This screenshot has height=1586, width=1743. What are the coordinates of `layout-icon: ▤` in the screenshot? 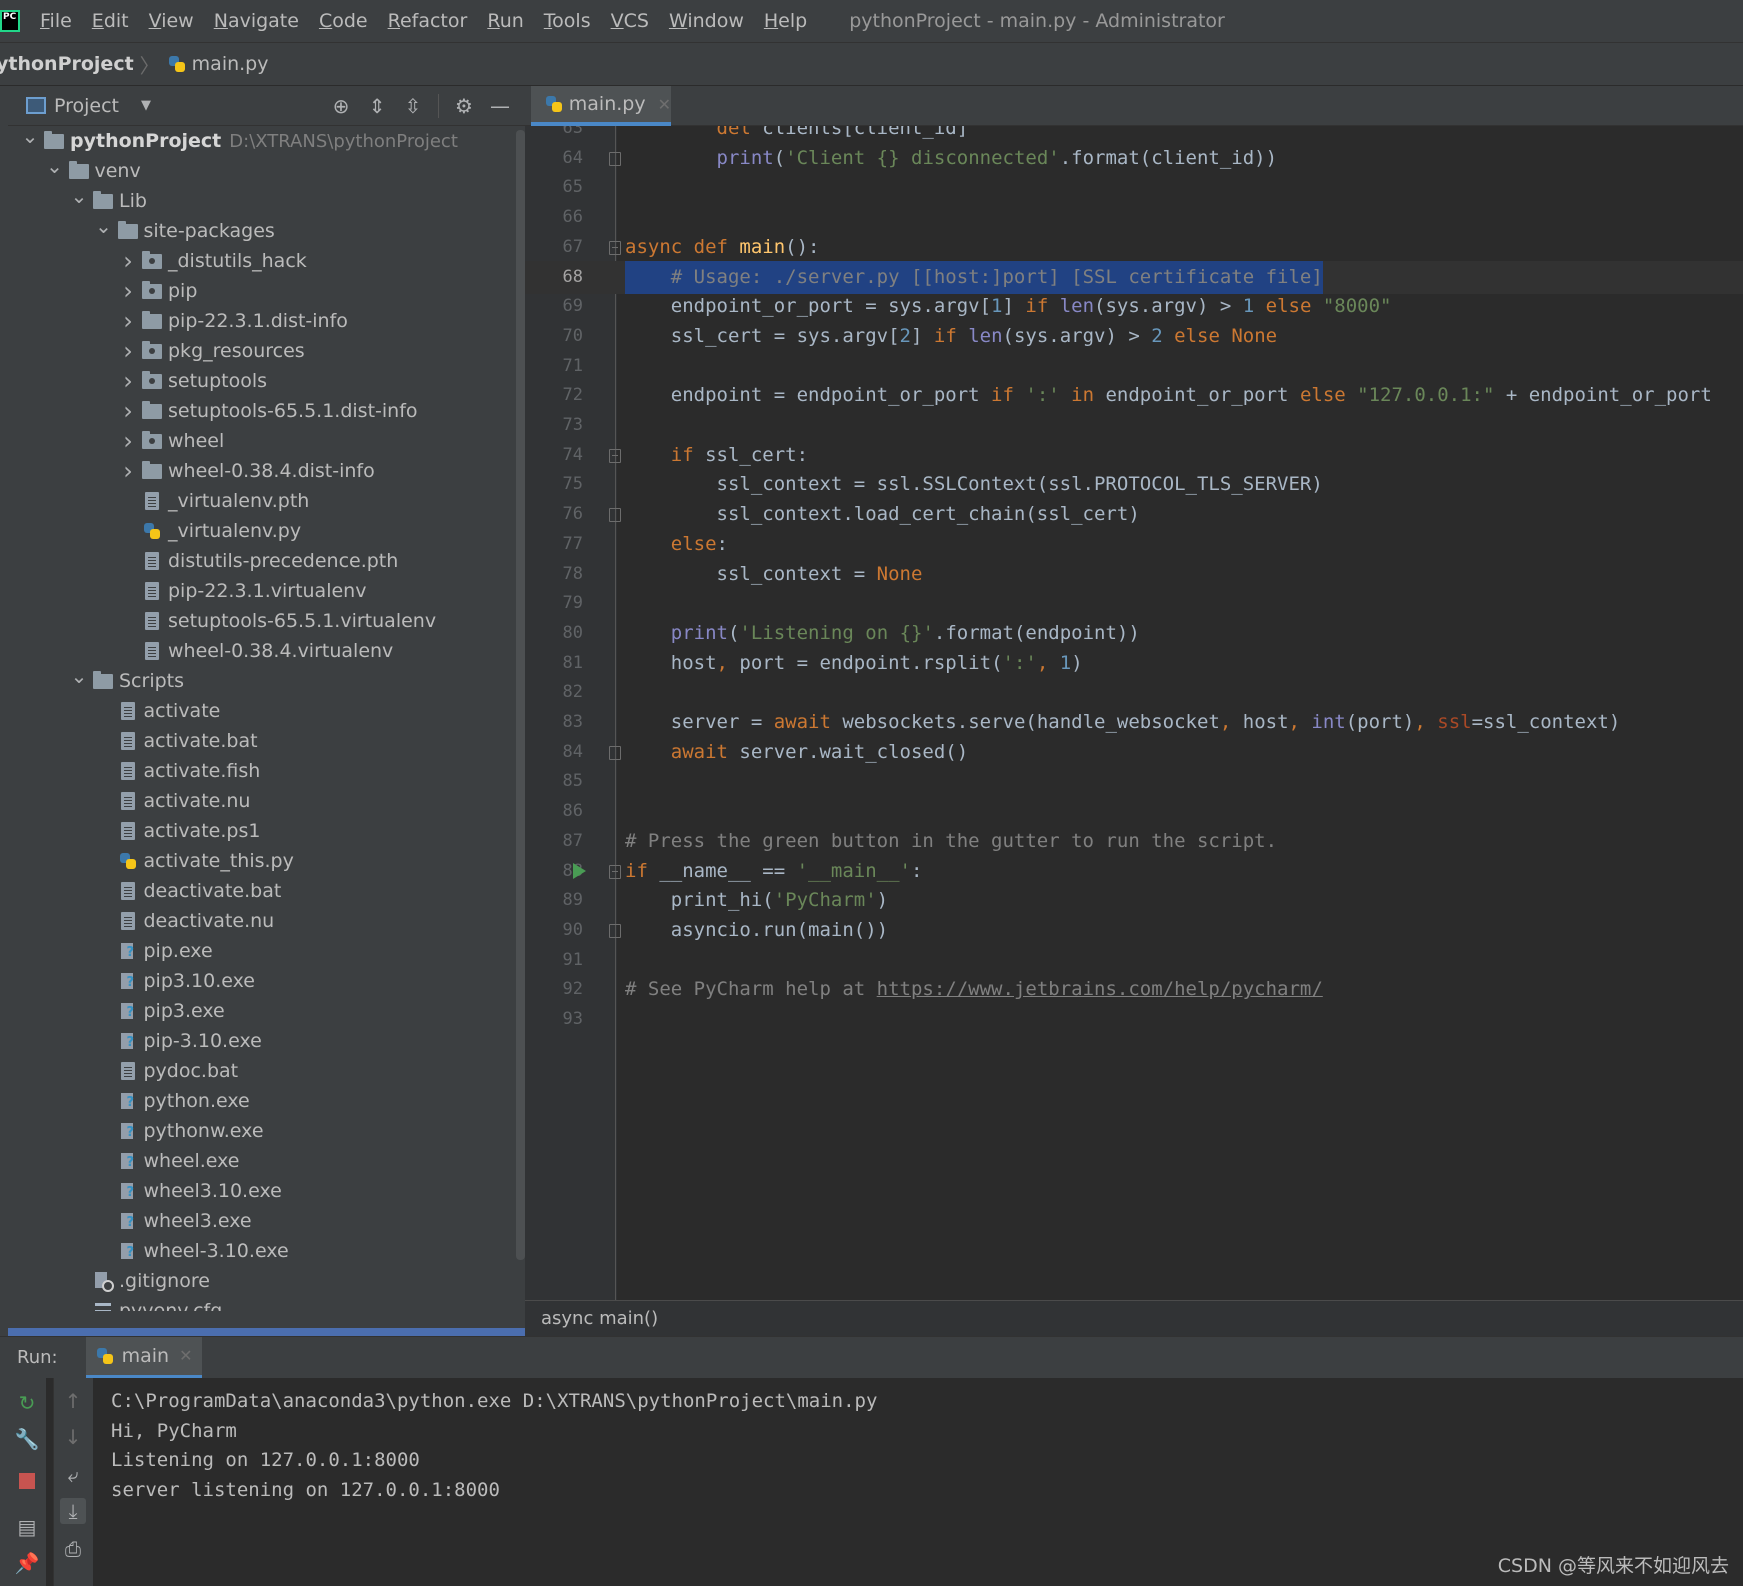 It's located at (27, 1527).